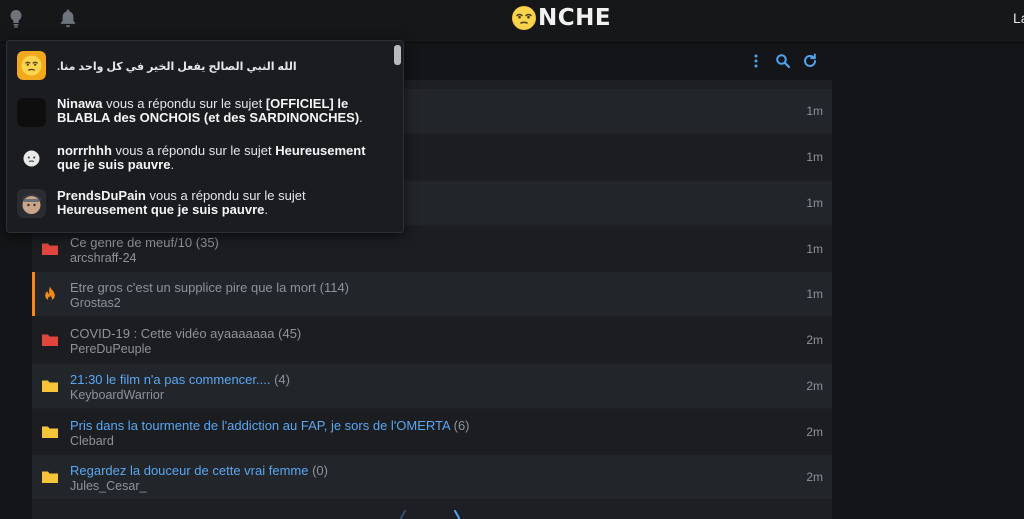 This screenshot has height=519, width=1024. Describe the element at coordinates (403, 514) in the screenshot. I see `previous-page-icon` at that location.